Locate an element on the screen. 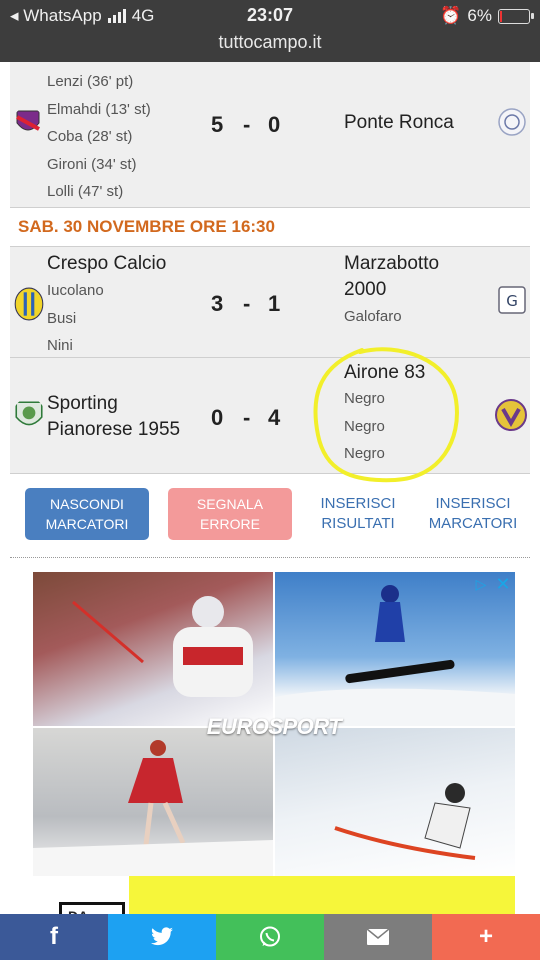  date-header: SAB. 30 NOVEMBRE ORE 16:30 is located at coordinates (270, 227).